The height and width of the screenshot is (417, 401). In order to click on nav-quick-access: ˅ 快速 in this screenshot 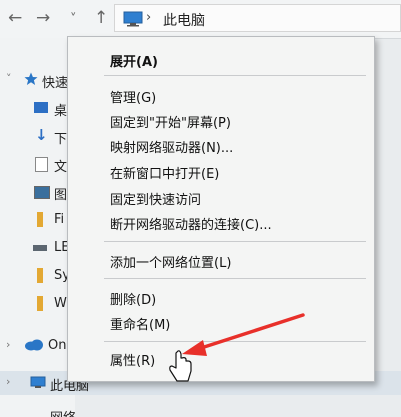, I will do `click(37, 80)`.